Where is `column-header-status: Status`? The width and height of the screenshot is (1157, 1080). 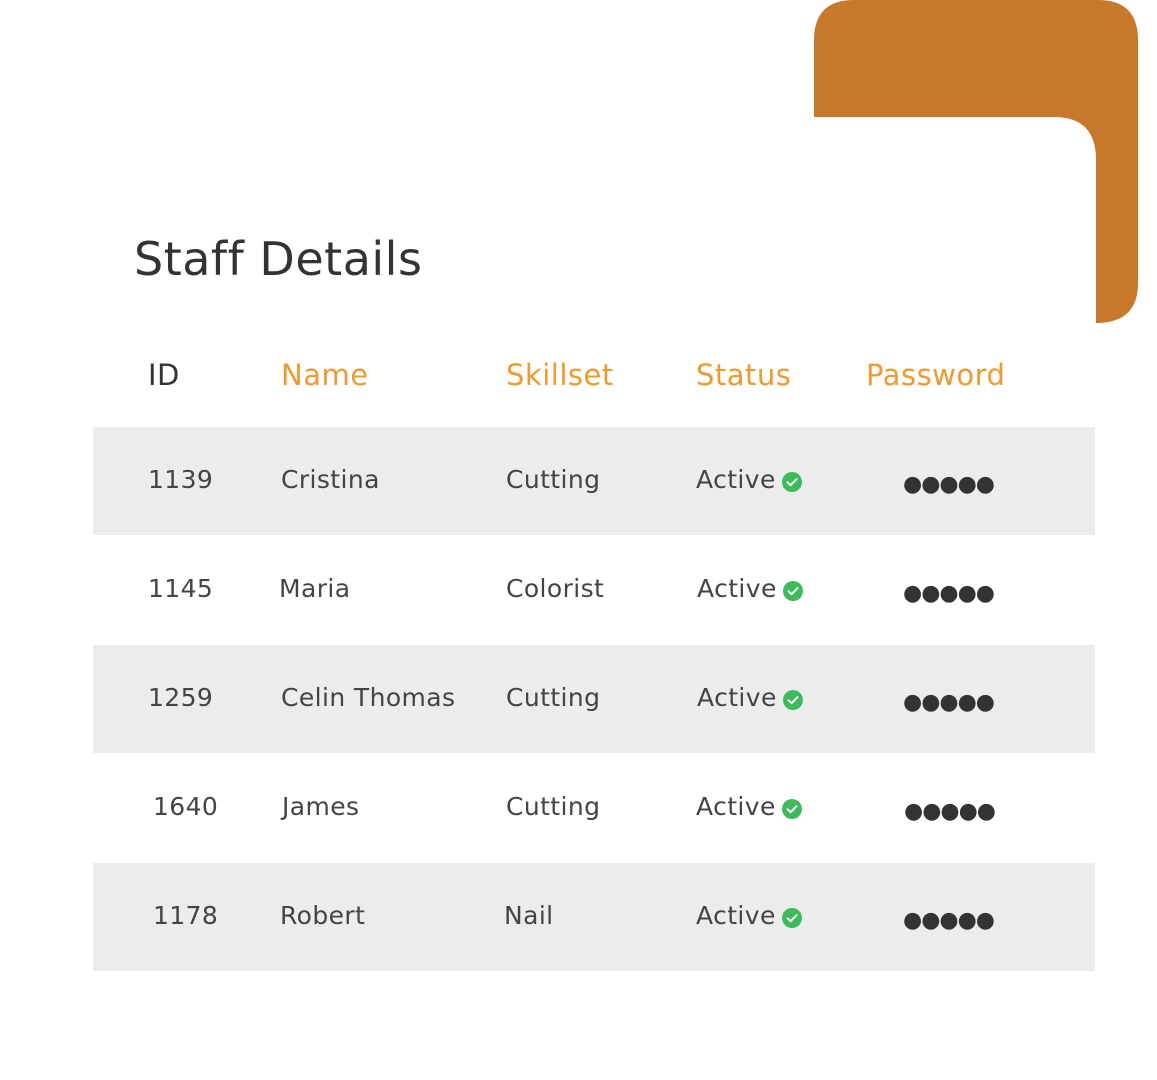
column-header-status: Status is located at coordinates (743, 375).